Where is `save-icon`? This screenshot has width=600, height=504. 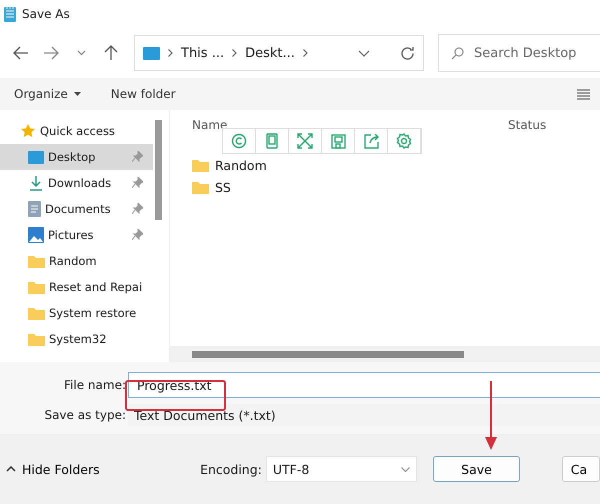 save-icon is located at coordinates (338, 141).